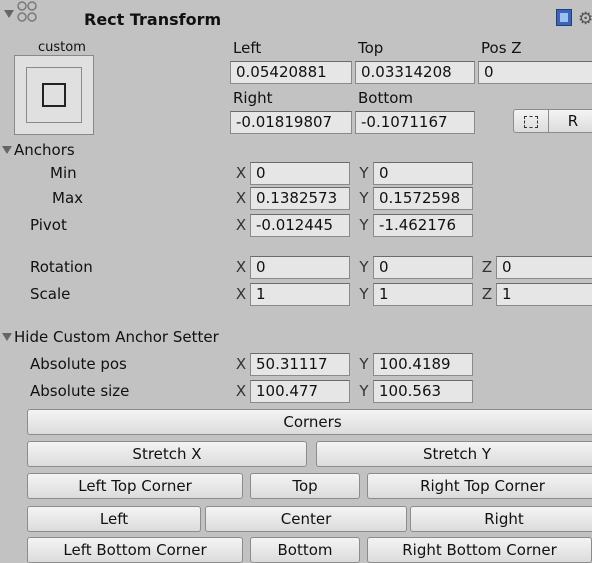  I want to click on pivot-label: Pivot, so click(48, 225).